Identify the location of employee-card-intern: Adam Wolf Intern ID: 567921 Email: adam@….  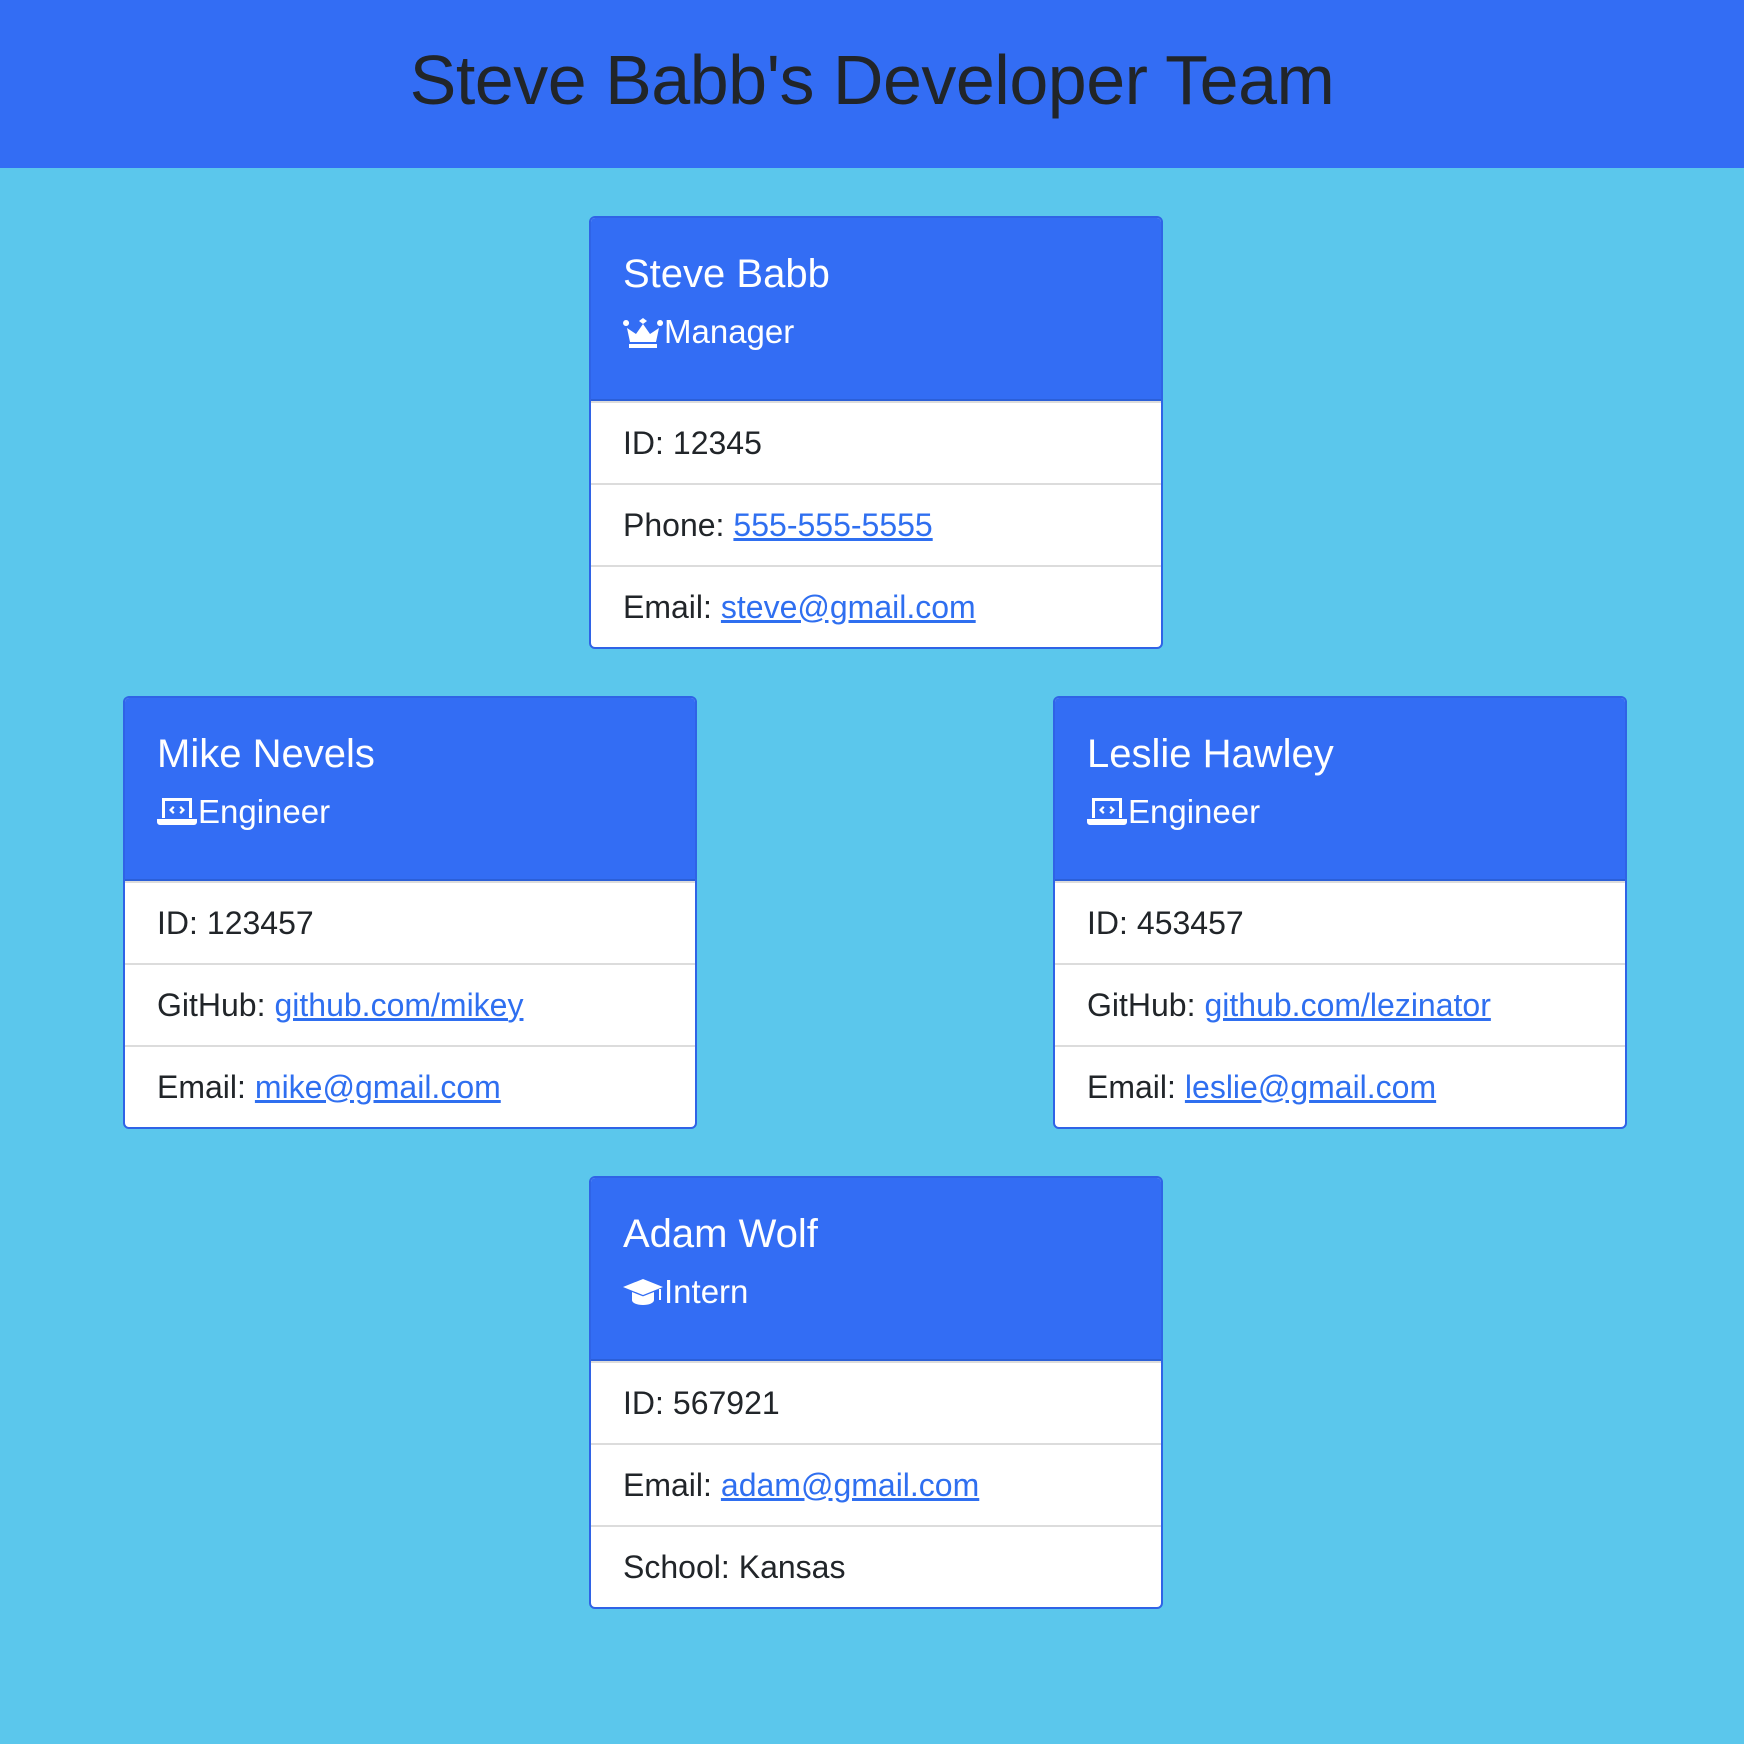
(876, 1392).